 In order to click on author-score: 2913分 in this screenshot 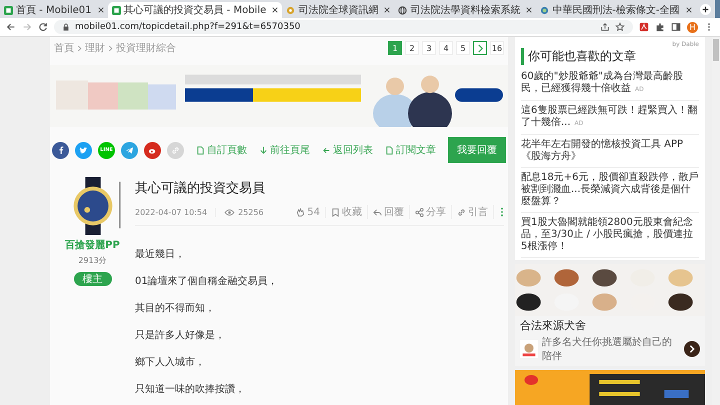, I will do `click(92, 260)`.